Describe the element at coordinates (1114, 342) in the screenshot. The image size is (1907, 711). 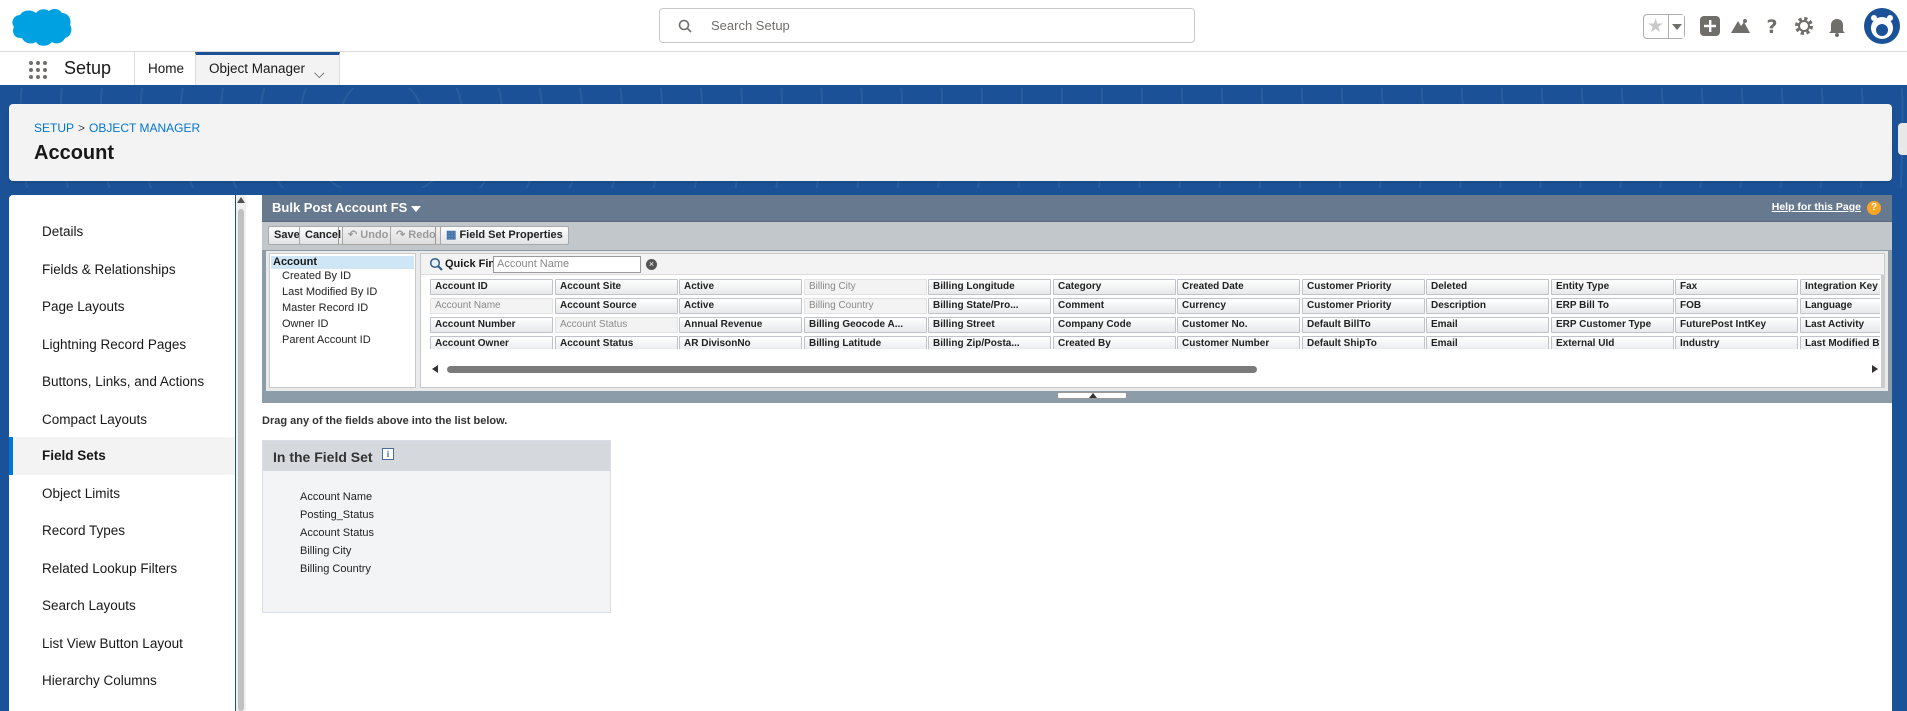
I see `field-palette-item: Created By` at that location.